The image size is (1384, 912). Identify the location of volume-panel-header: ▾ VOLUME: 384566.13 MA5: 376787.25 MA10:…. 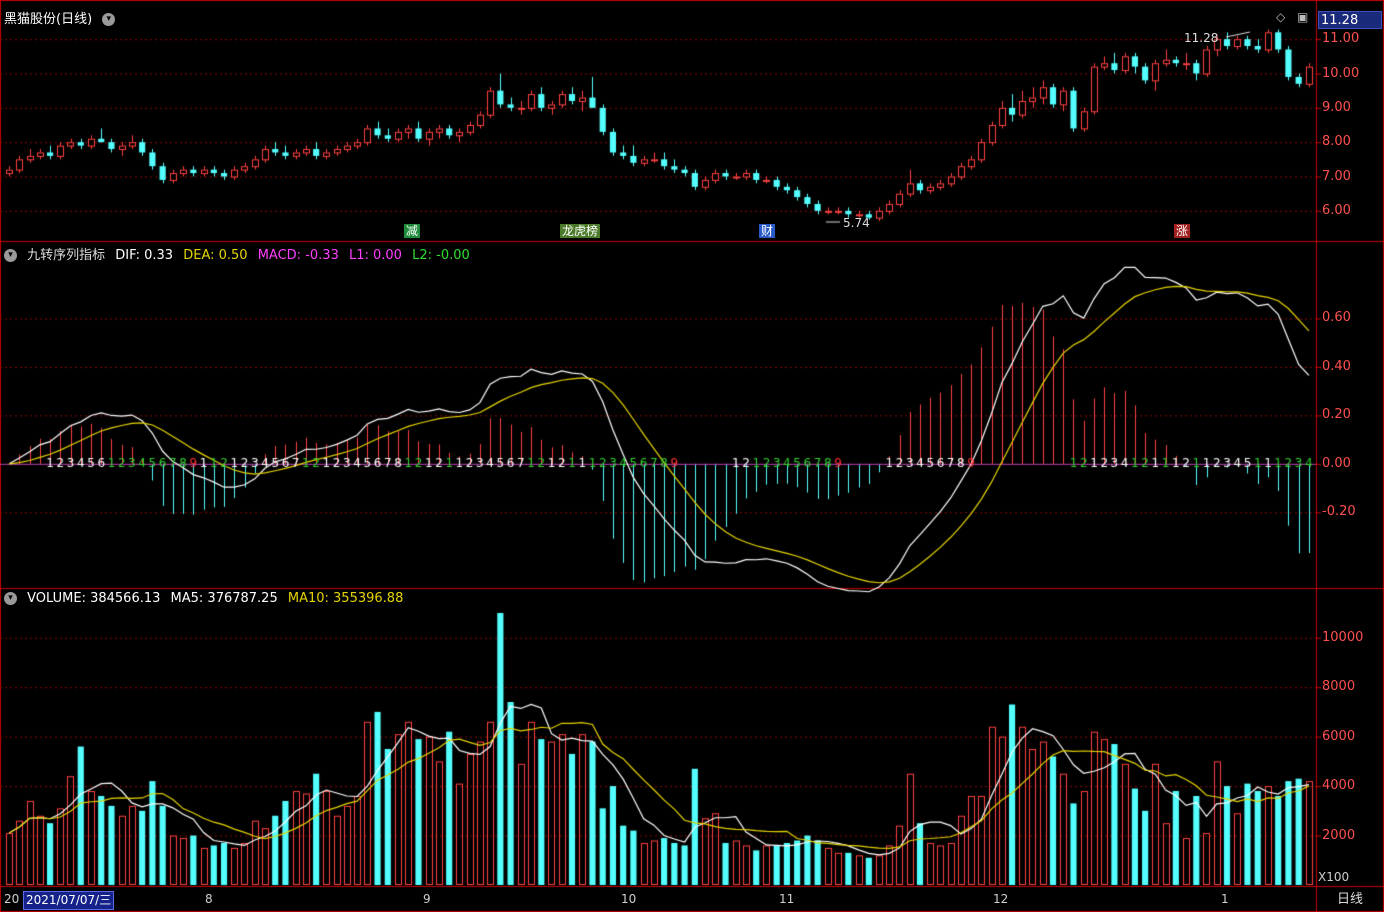
(206, 598).